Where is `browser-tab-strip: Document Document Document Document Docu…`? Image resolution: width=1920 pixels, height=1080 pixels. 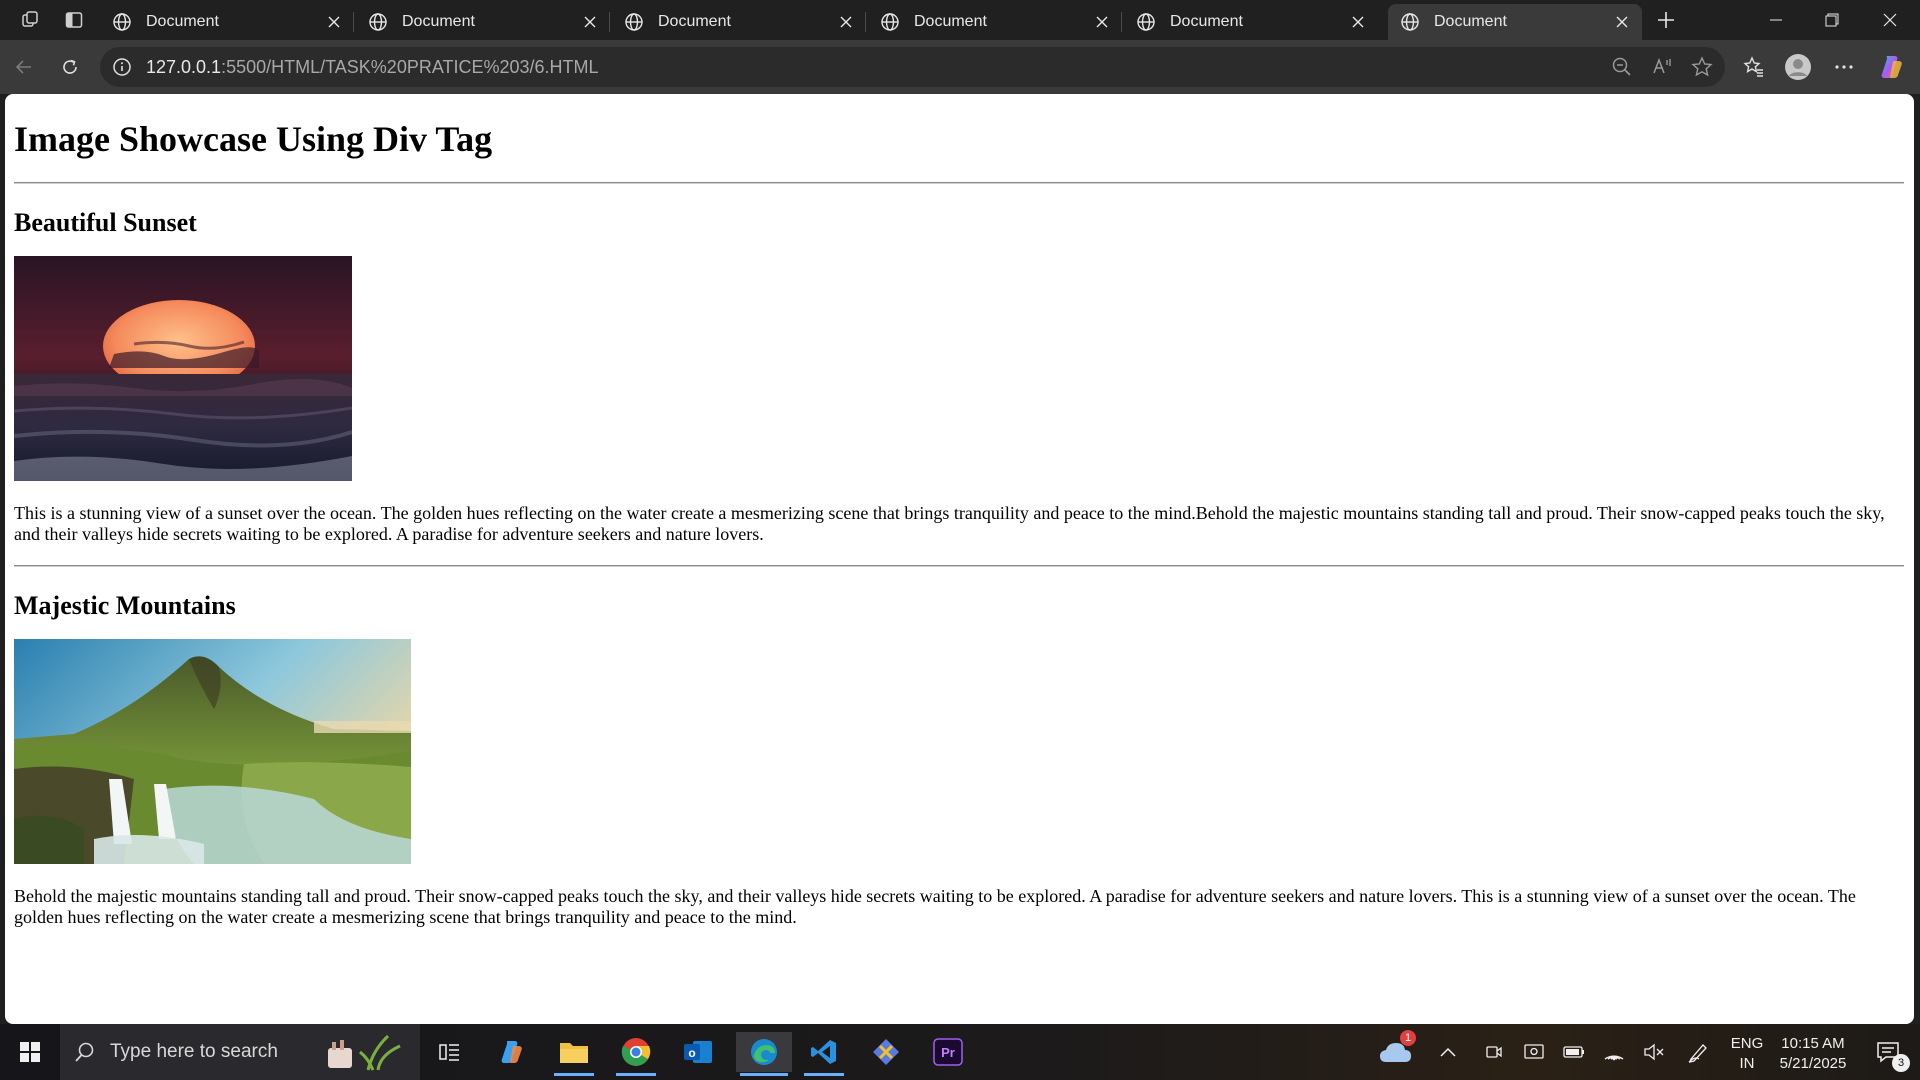
browser-tab-strip: Document Document Document Document Docu… is located at coordinates (960, 20).